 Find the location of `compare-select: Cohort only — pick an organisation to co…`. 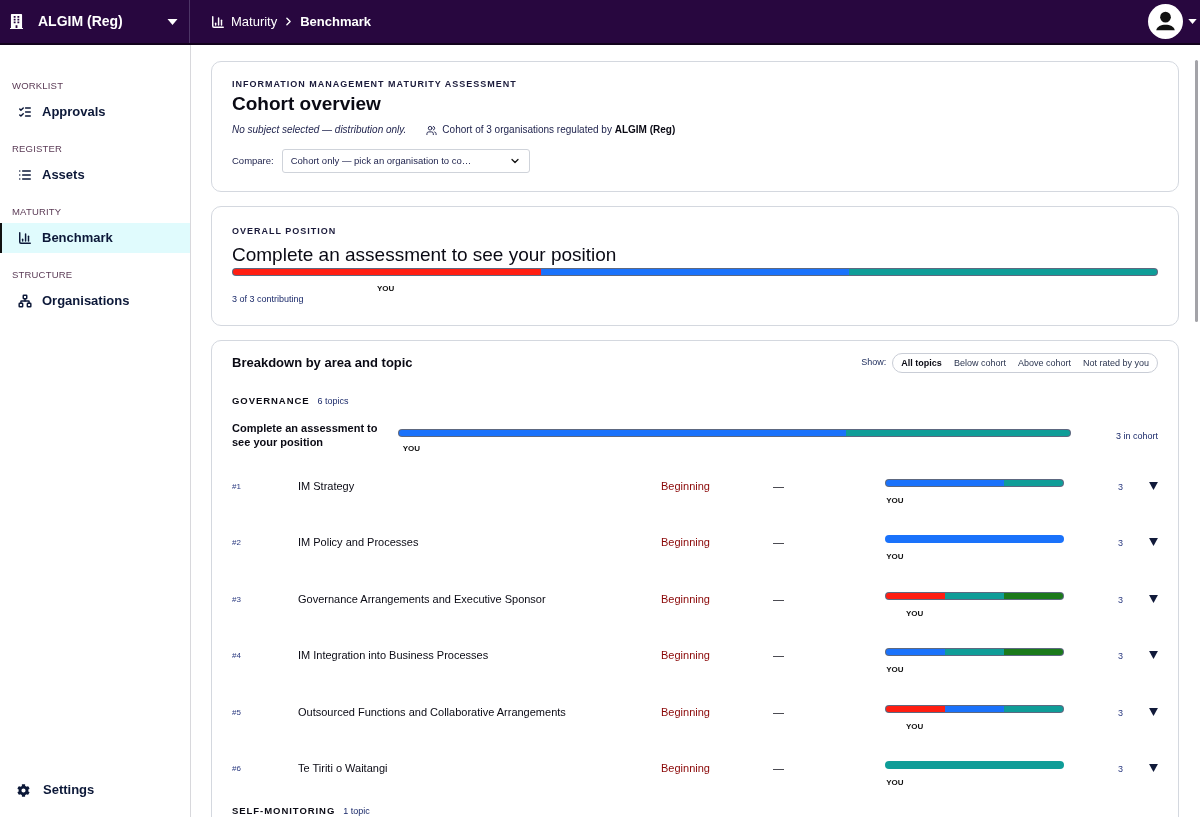

compare-select: Cohort only — pick an organisation to co… is located at coordinates (405, 161).